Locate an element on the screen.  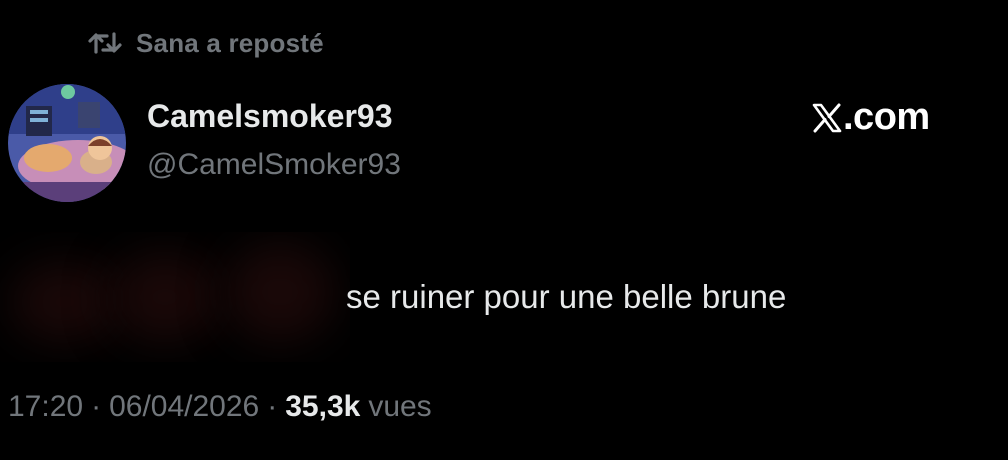
repost-label: Sana a reposté is located at coordinates (230, 42).